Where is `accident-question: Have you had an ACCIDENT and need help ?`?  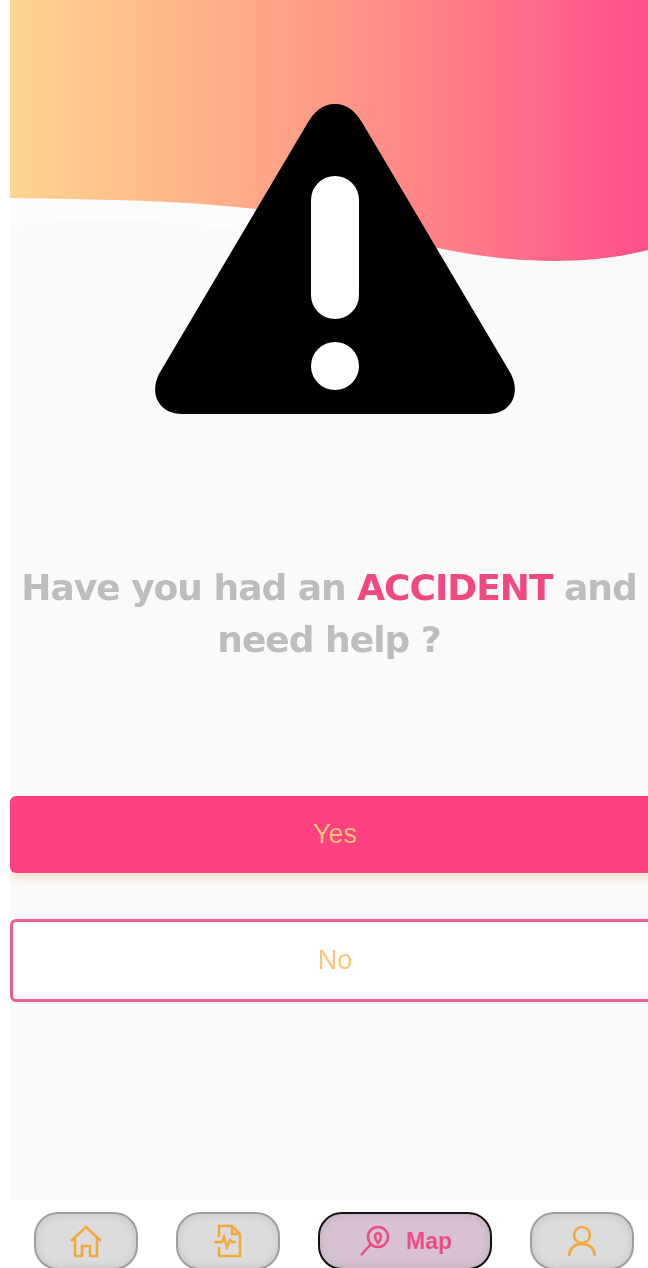 accident-question: Have you had an ACCIDENT and need help ? is located at coordinates (329, 614).